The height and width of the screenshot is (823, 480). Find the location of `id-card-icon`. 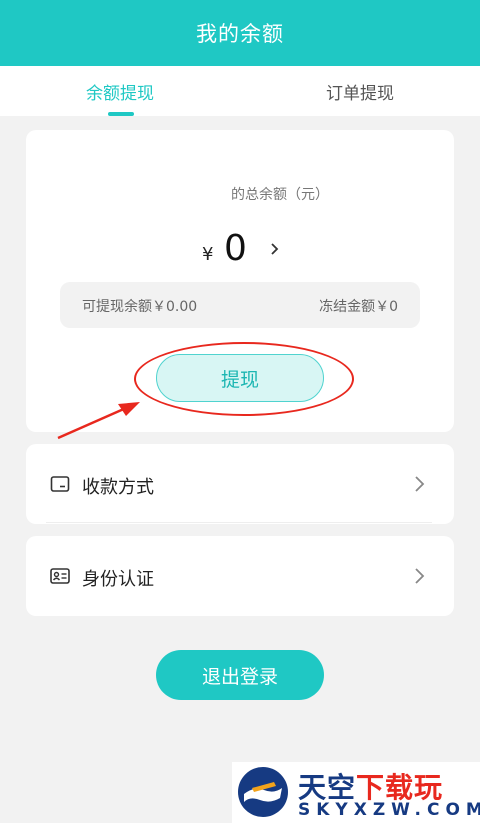

id-card-icon is located at coordinates (60, 576).